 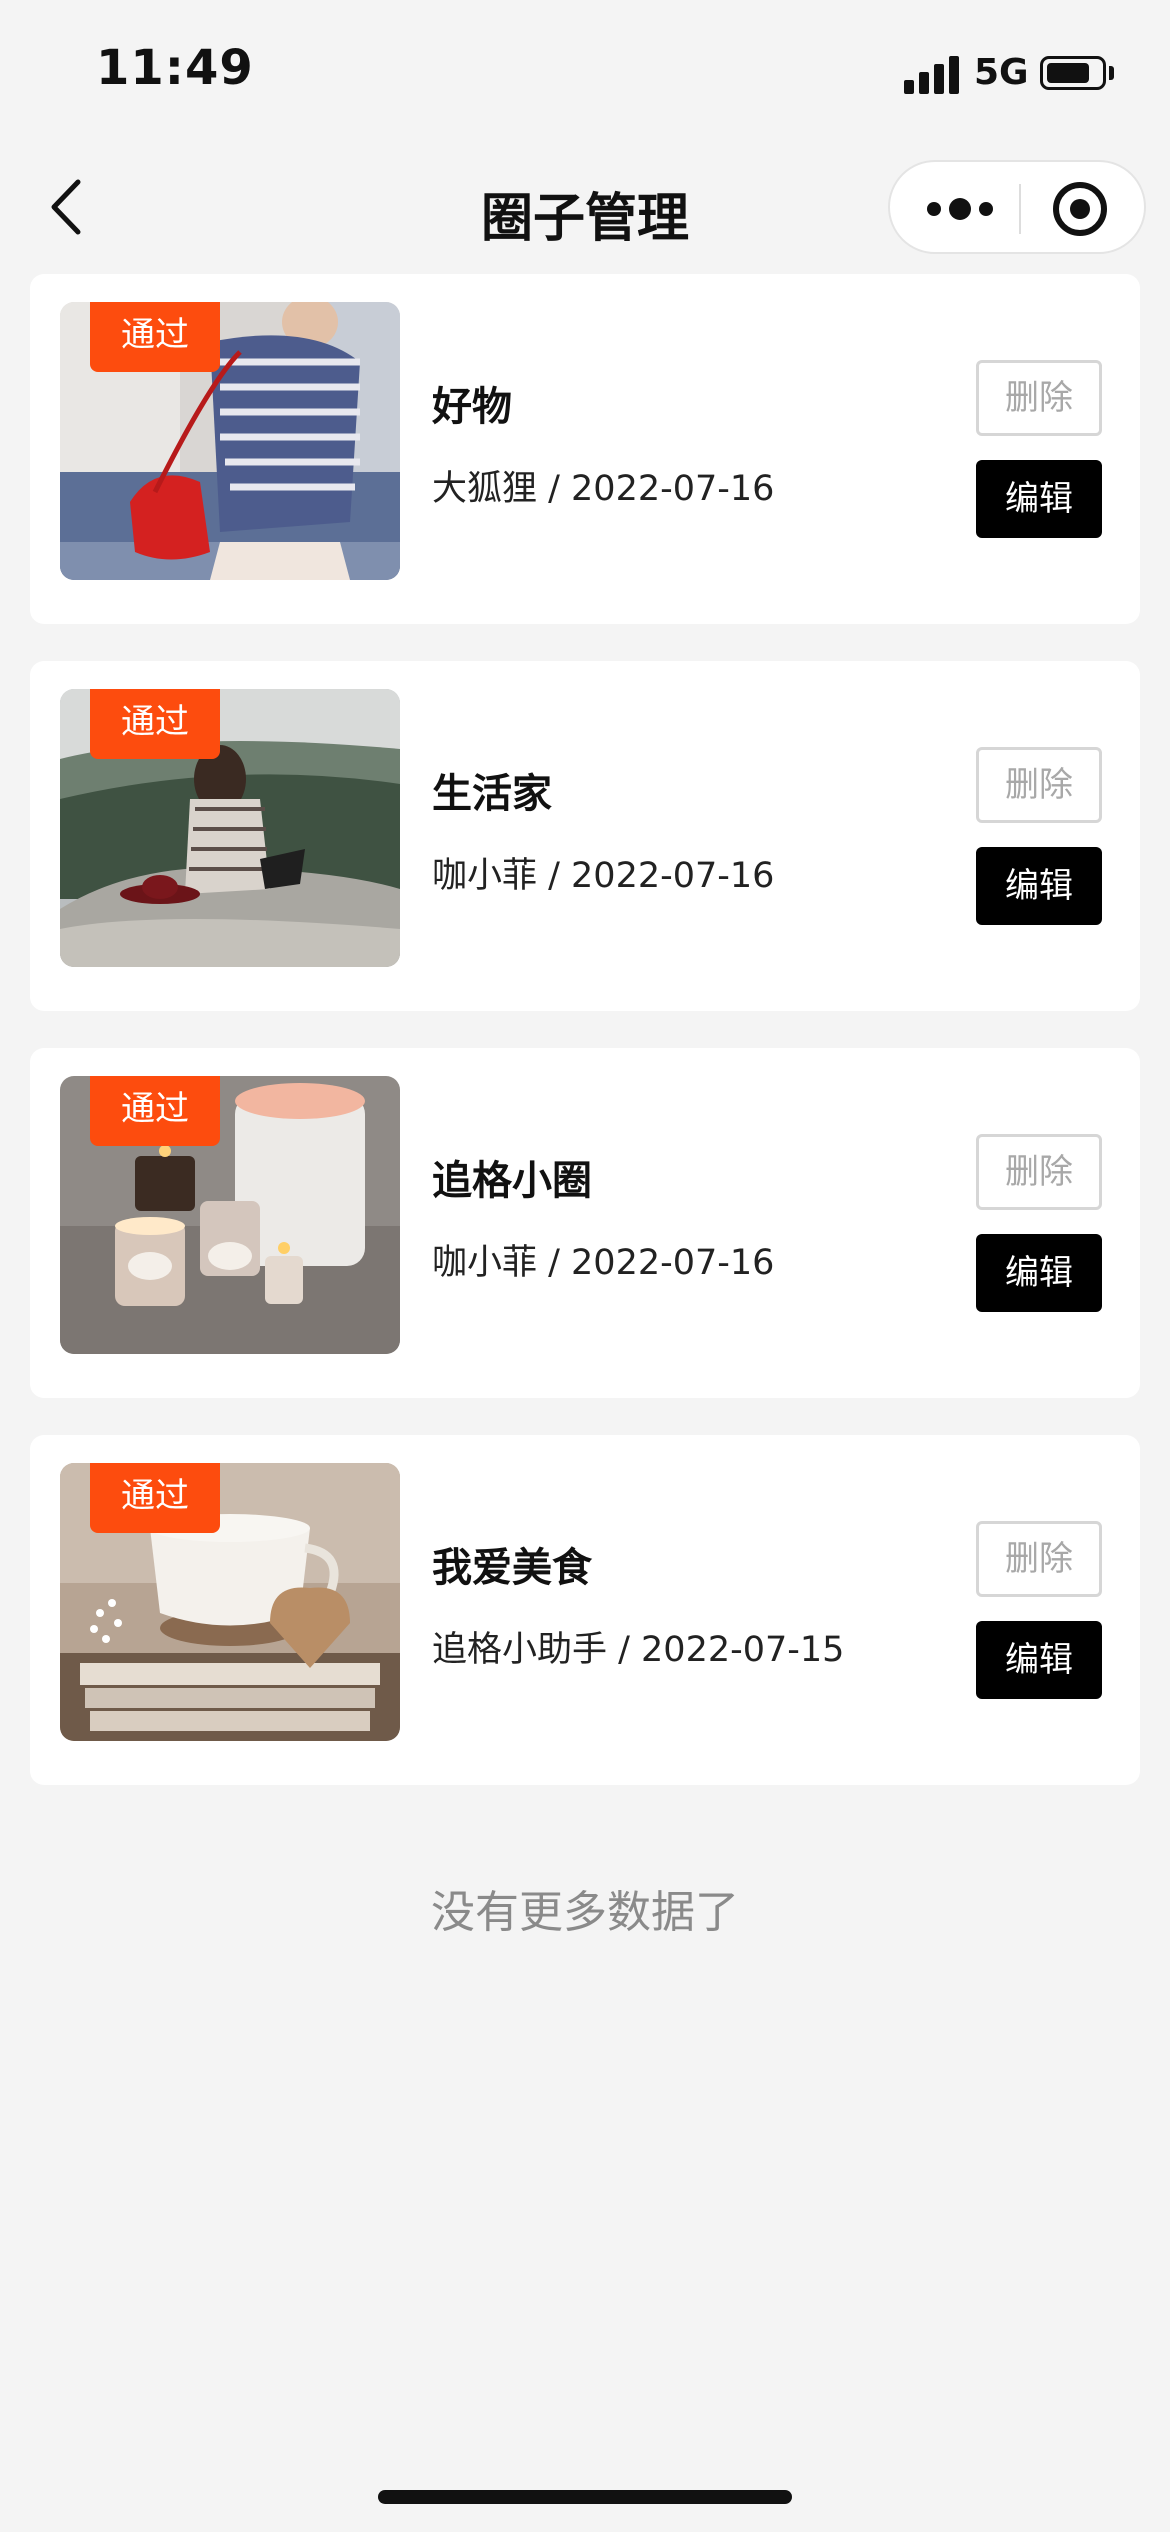 I want to click on battery-cap, so click(x=1111, y=73).